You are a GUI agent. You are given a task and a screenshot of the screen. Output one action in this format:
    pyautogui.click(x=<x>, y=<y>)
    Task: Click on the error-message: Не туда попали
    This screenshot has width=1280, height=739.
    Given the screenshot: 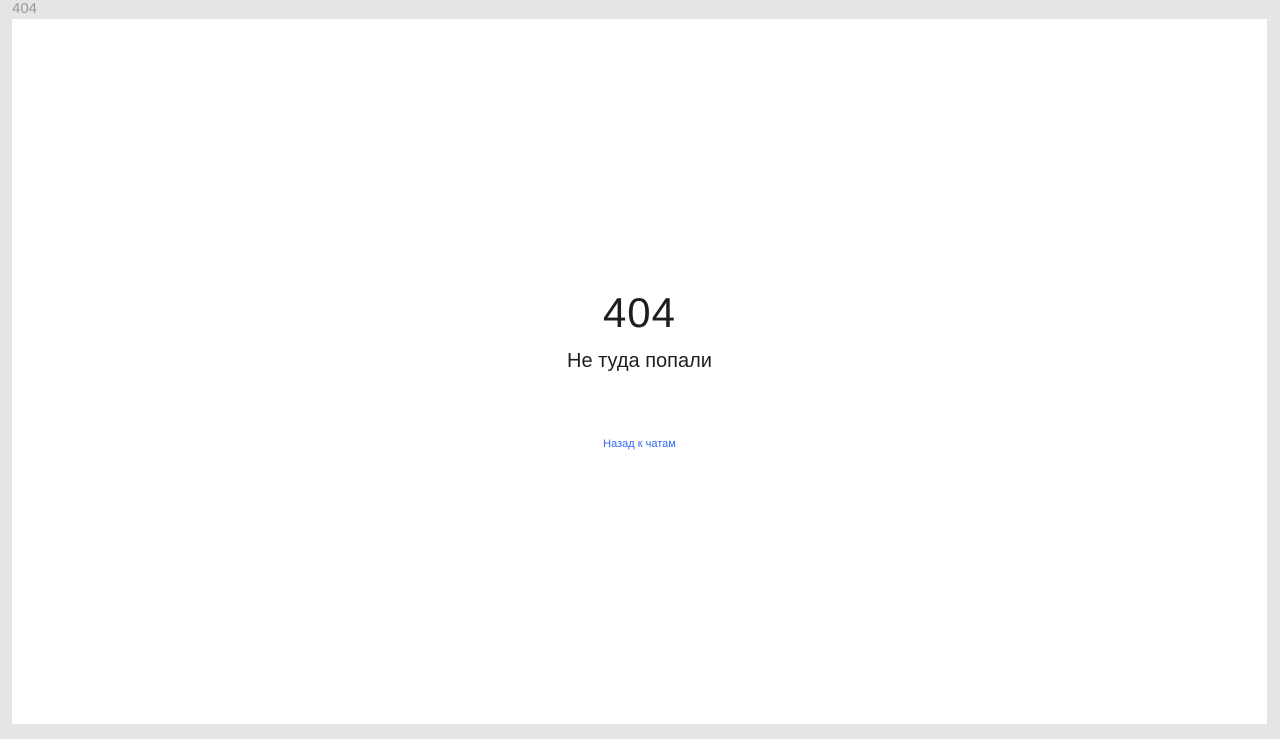 What is the action you would take?
    pyautogui.click(x=639, y=361)
    